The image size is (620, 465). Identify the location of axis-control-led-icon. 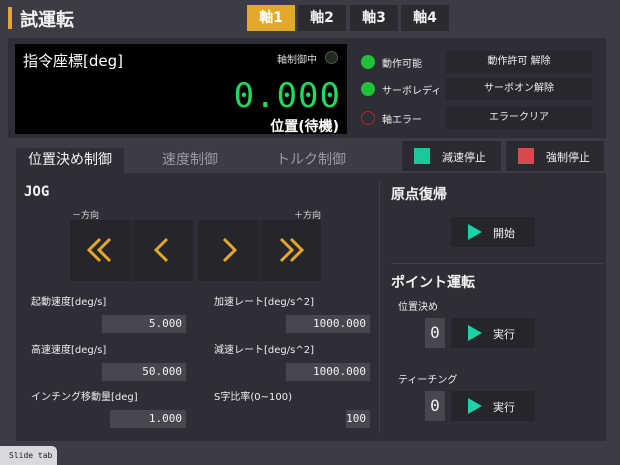
(331, 57).